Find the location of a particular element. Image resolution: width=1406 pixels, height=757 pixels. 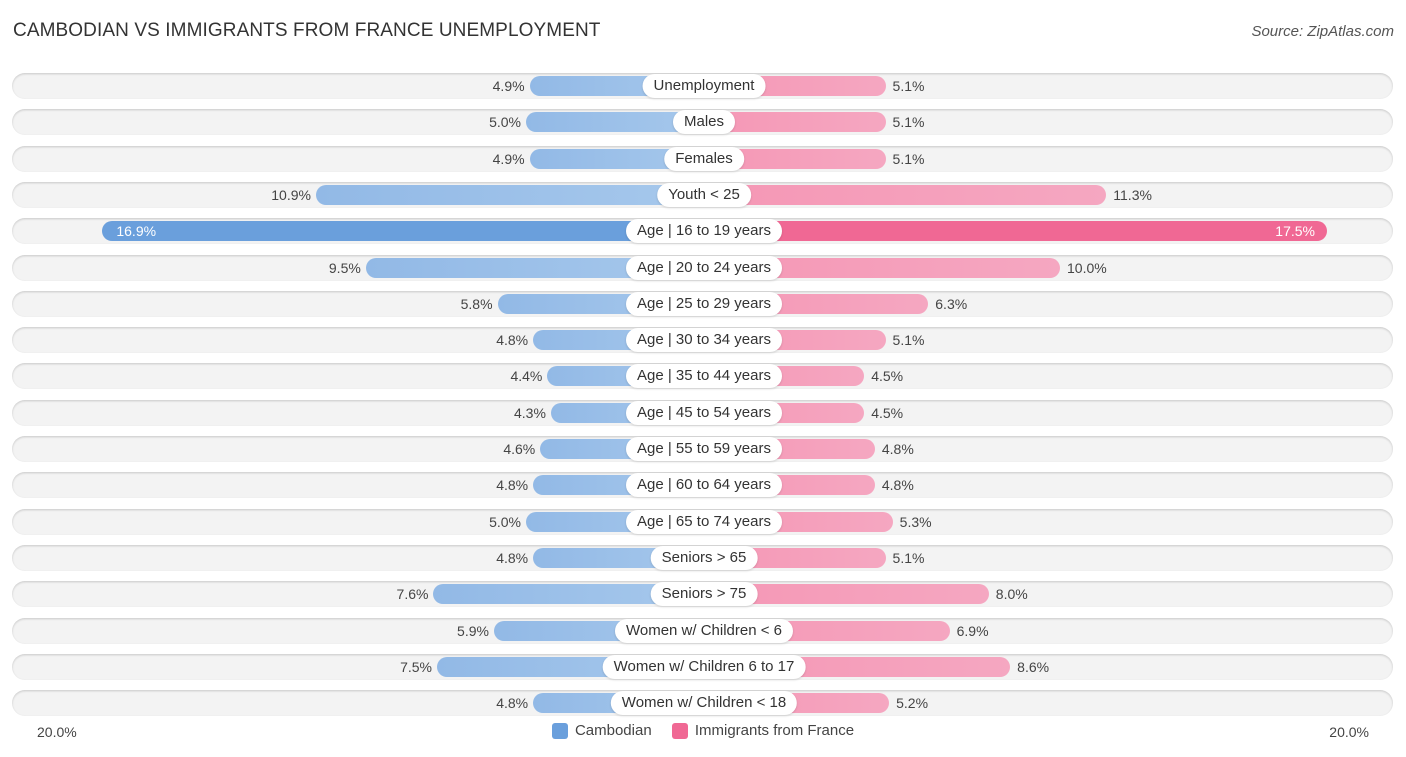

category-label: Females is located at coordinates (704, 158).